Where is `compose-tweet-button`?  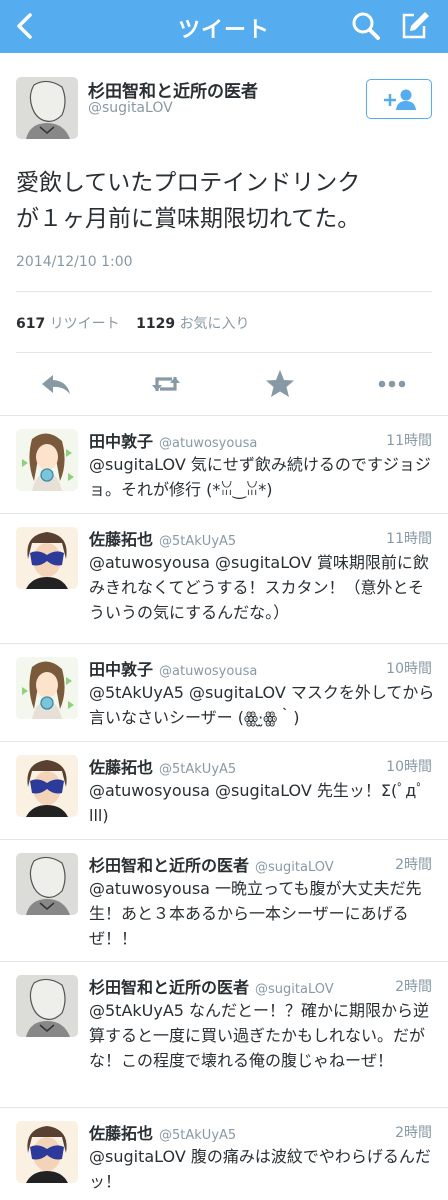 compose-tweet-button is located at coordinates (414, 26).